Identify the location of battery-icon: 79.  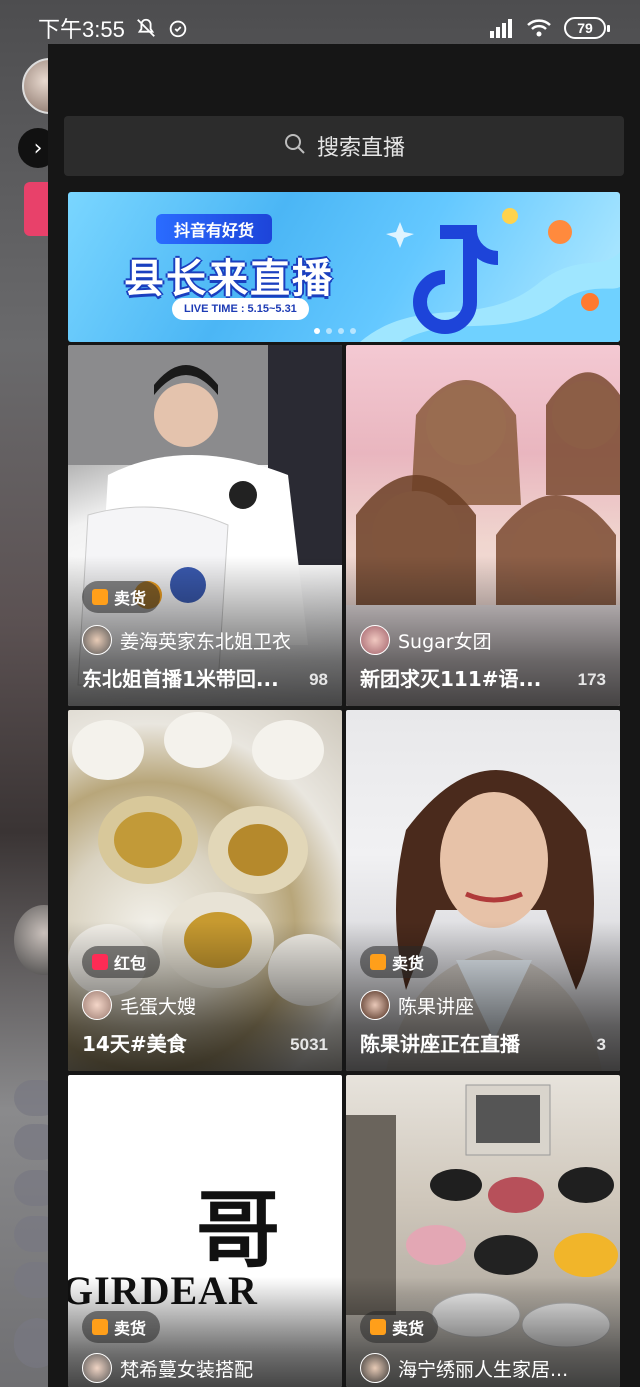
(587, 28).